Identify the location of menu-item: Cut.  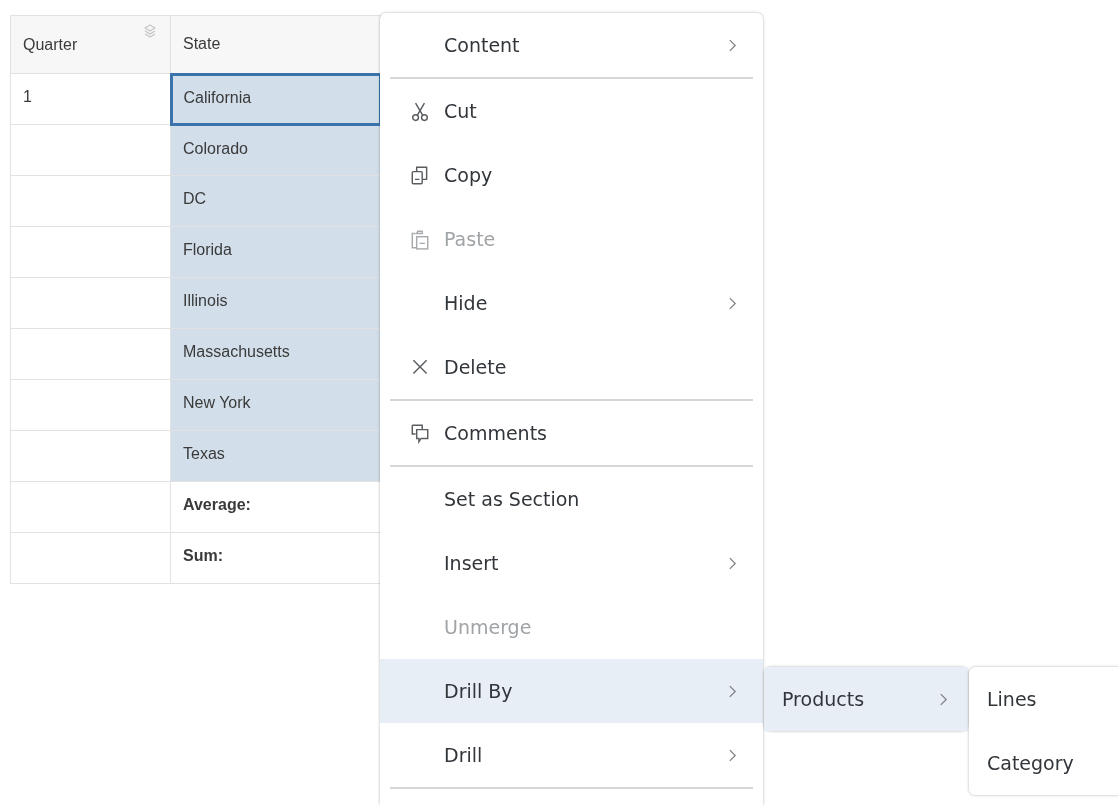
(571, 111).